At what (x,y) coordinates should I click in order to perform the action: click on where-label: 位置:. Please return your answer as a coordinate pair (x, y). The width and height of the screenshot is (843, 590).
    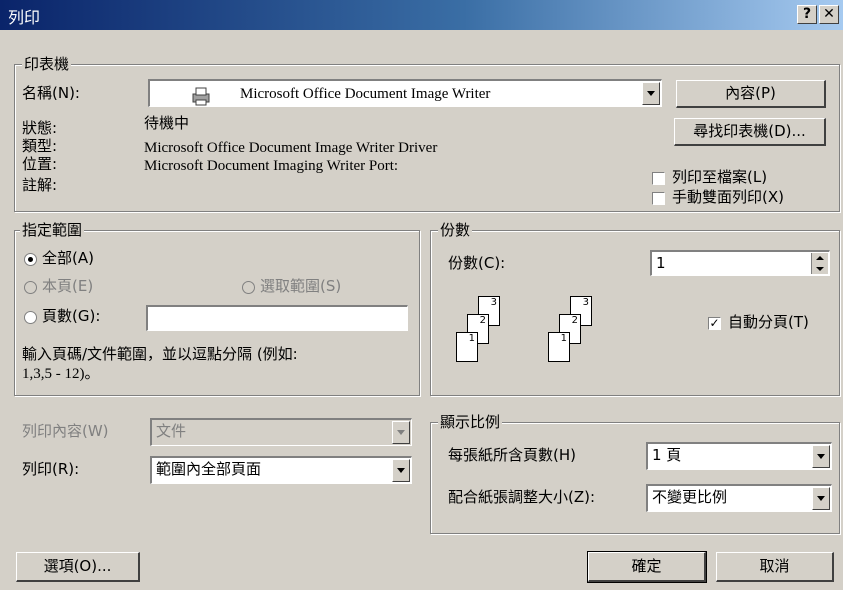
    Looking at the image, I should click on (40, 164).